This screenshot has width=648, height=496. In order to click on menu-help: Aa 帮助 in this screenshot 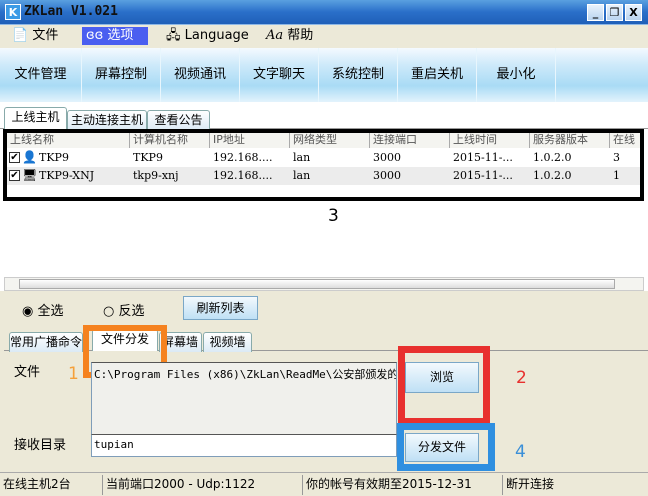, I will do `click(289, 36)`.